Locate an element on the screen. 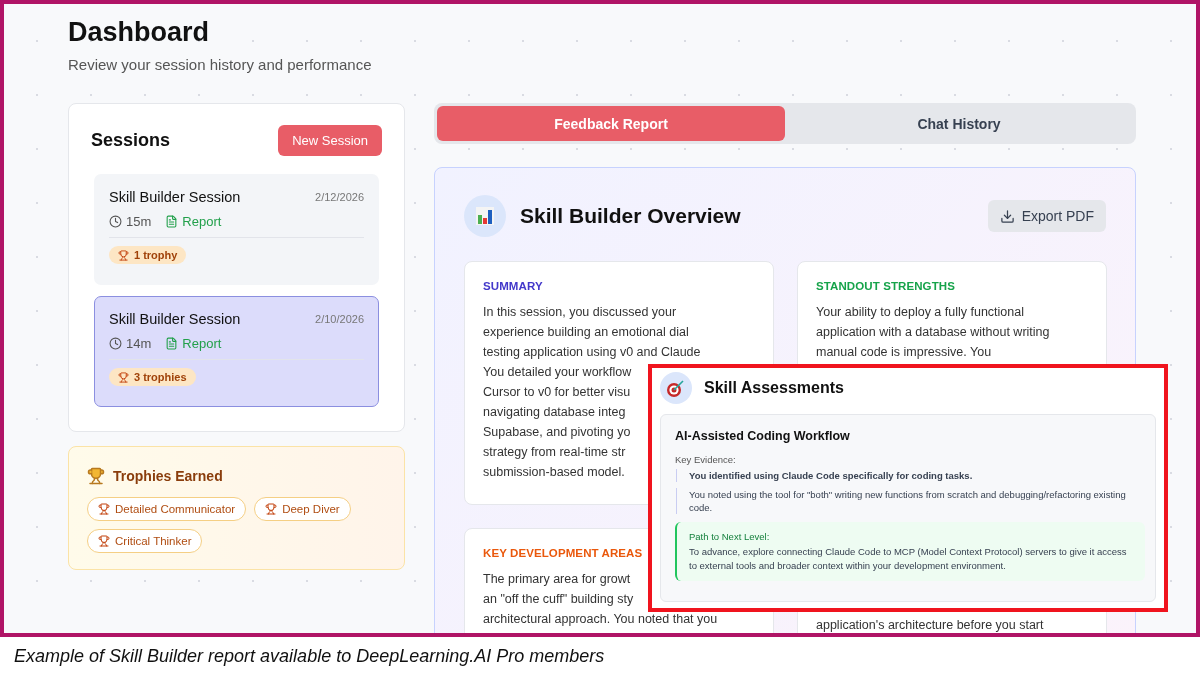  page-subtitle: Review your session history and performance is located at coordinates (220, 64).